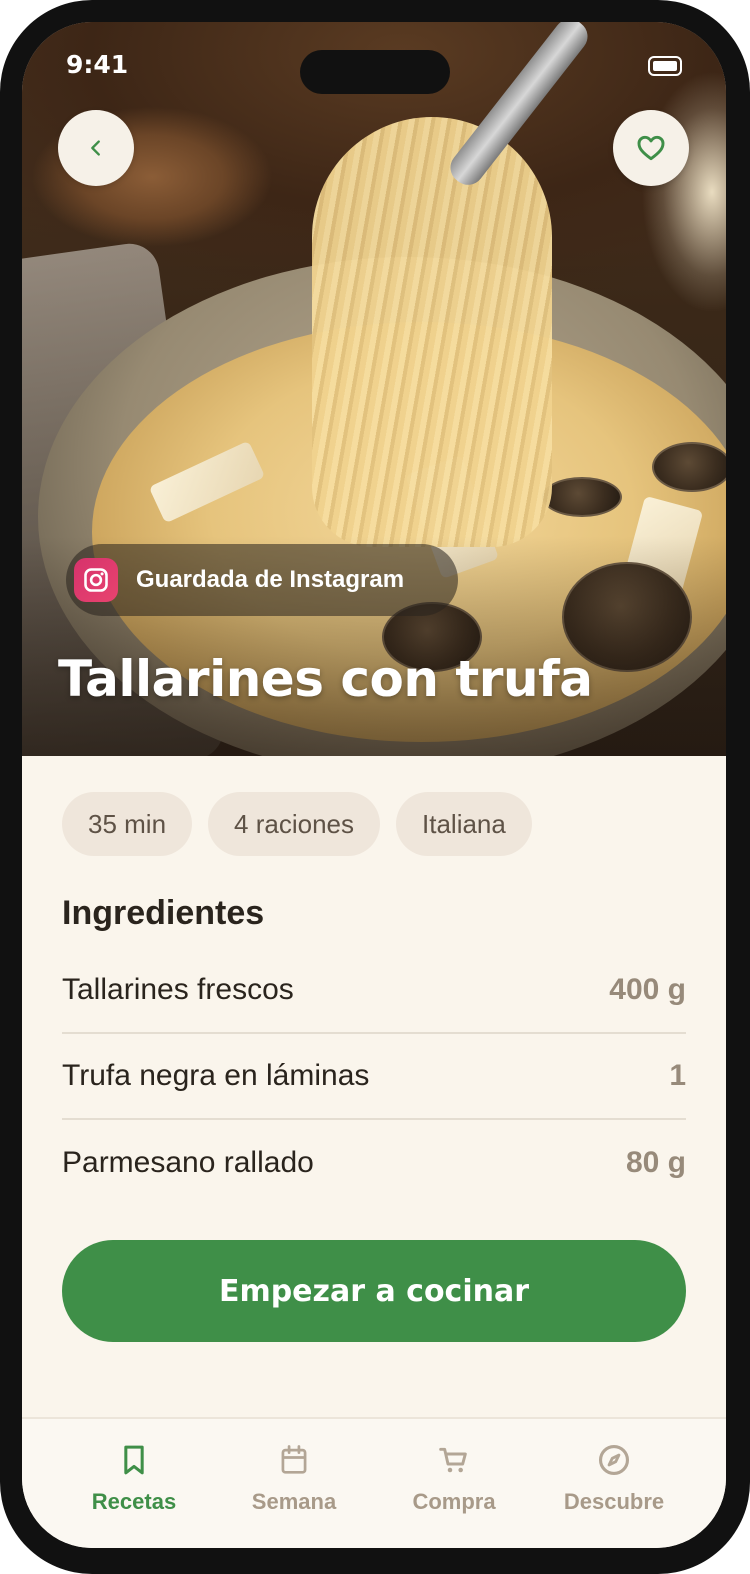 This screenshot has height=1574, width=750. I want to click on instagram-icon, so click(96, 580).